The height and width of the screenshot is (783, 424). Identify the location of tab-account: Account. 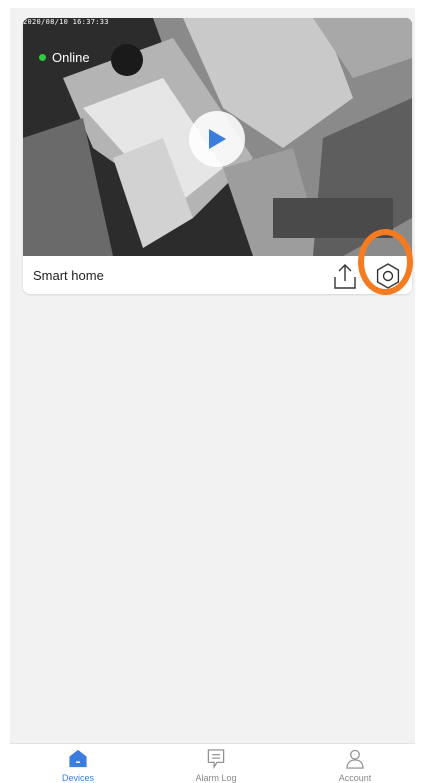
(355, 763).